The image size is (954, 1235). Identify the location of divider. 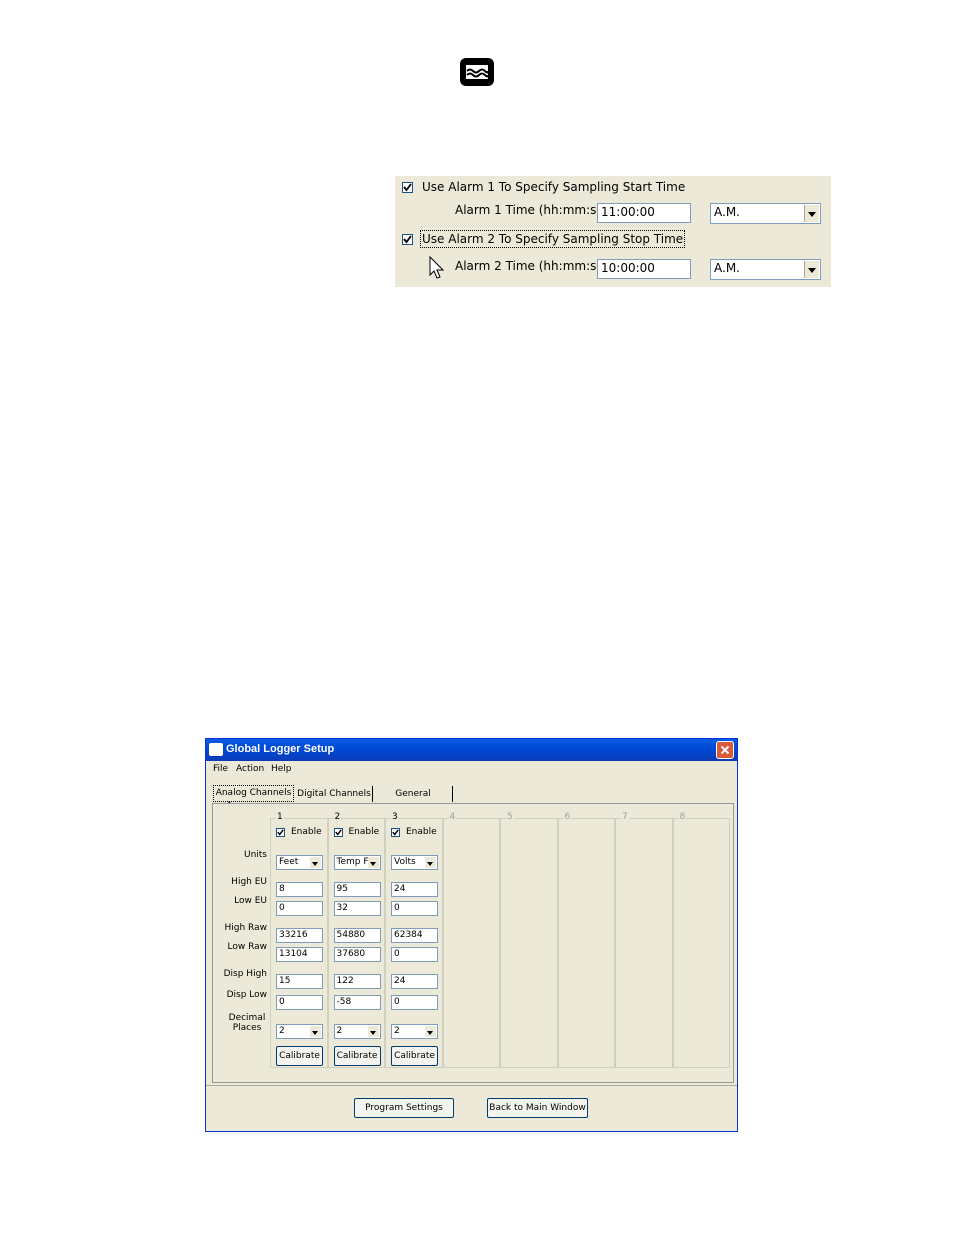
(471, 1085).